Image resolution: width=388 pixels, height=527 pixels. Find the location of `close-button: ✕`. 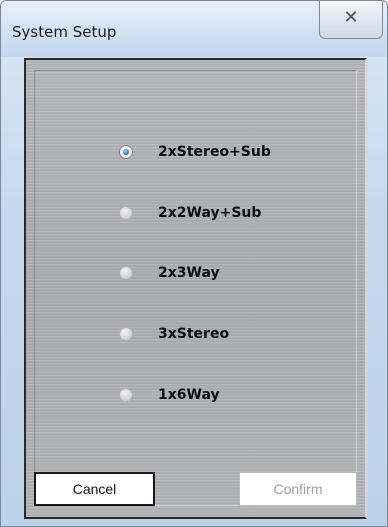

close-button: ✕ is located at coordinates (351, 20).